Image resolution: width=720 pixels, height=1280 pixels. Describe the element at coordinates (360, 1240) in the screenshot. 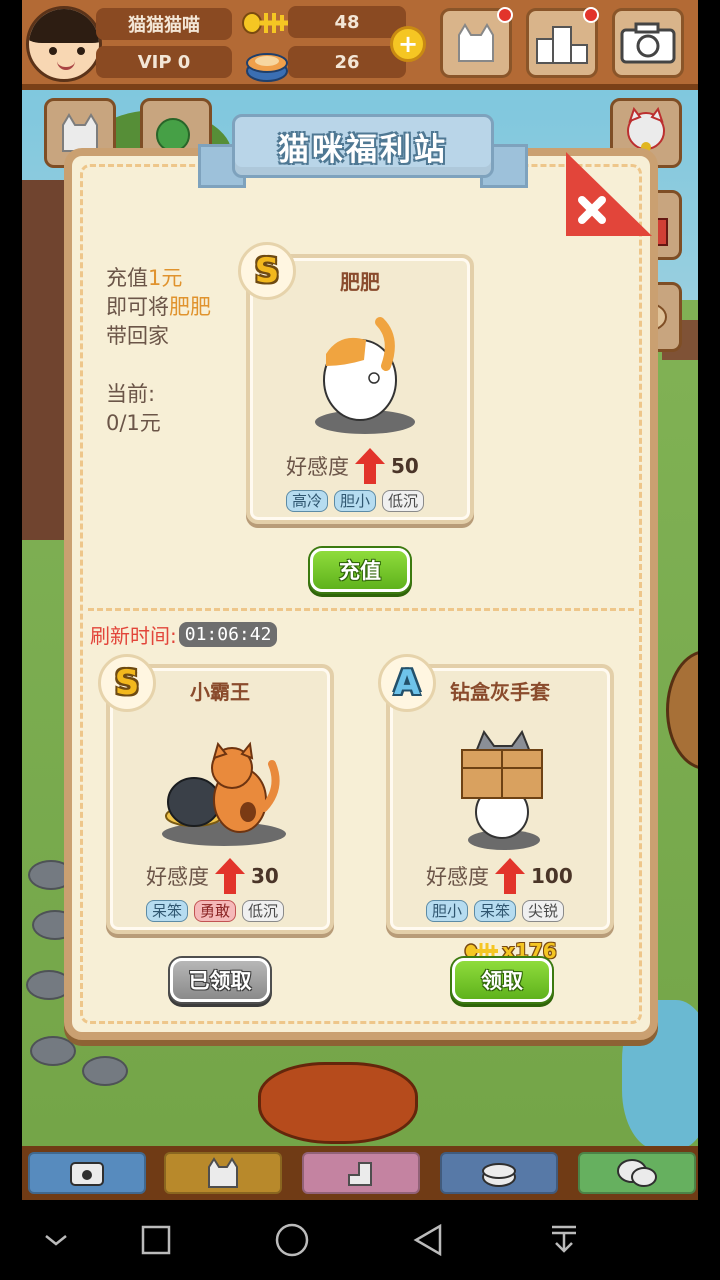

I see `system-nav-bar` at that location.